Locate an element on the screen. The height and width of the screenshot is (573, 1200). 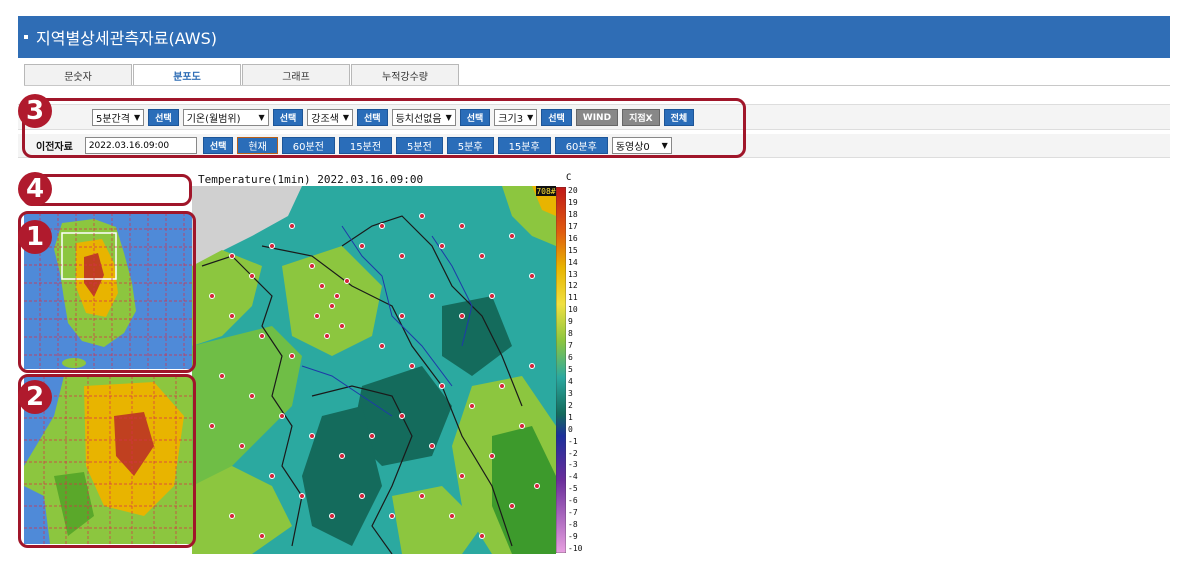
legend-tick-label: -4 is located at coordinates (573, 477).